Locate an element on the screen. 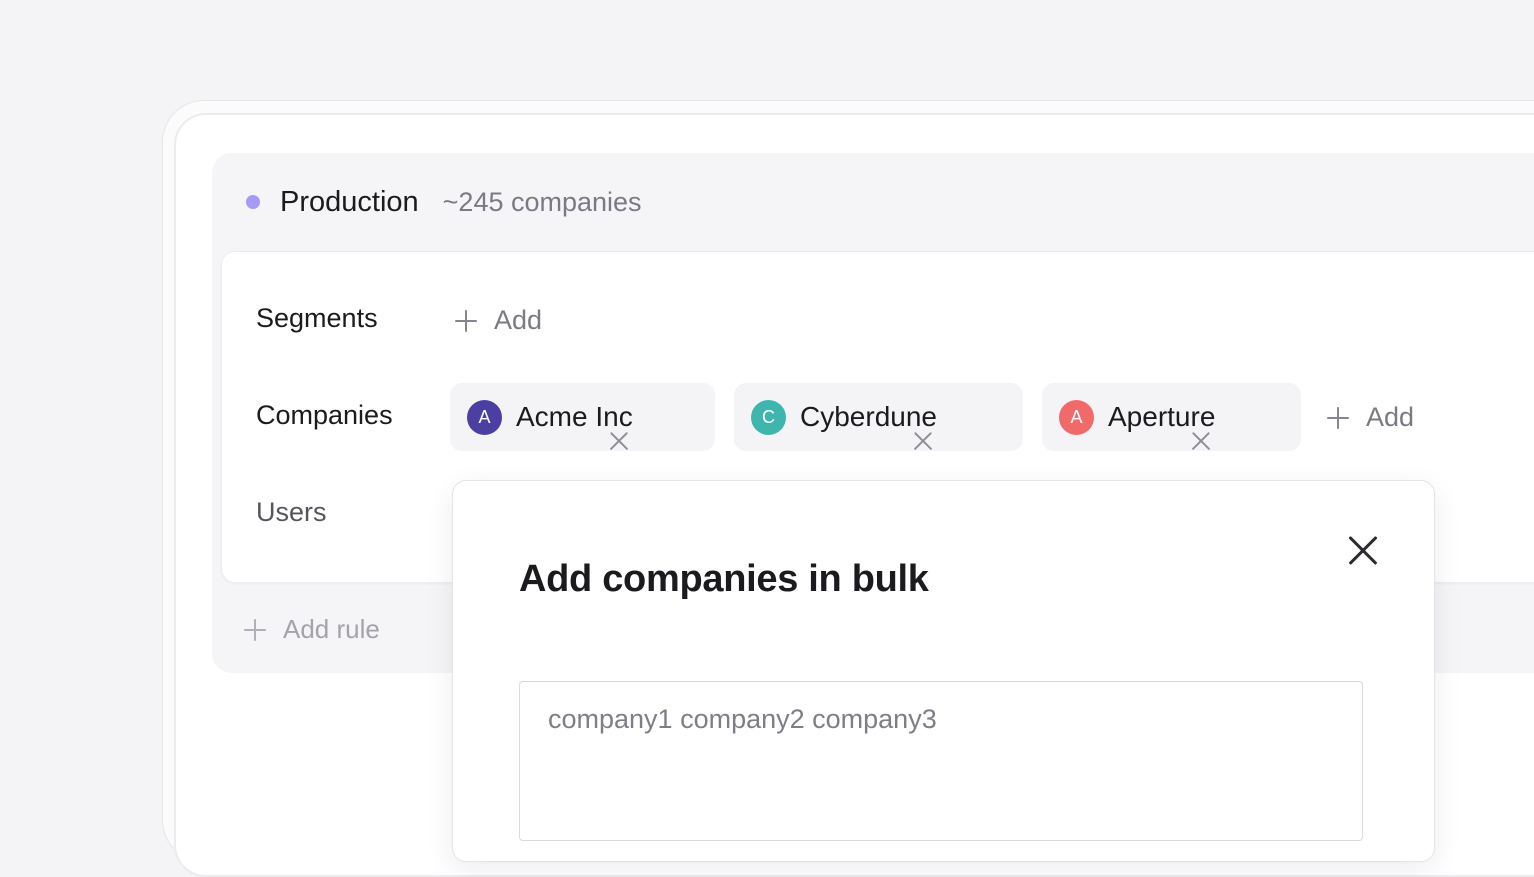 Image resolution: width=1534 pixels, height=877 pixels. add-segment-label: Add is located at coordinates (518, 320).